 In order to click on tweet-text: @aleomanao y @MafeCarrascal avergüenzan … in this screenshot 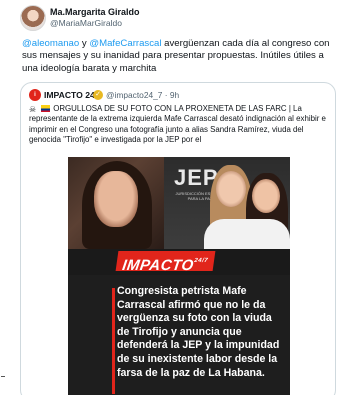, I will do `click(181, 56)`.